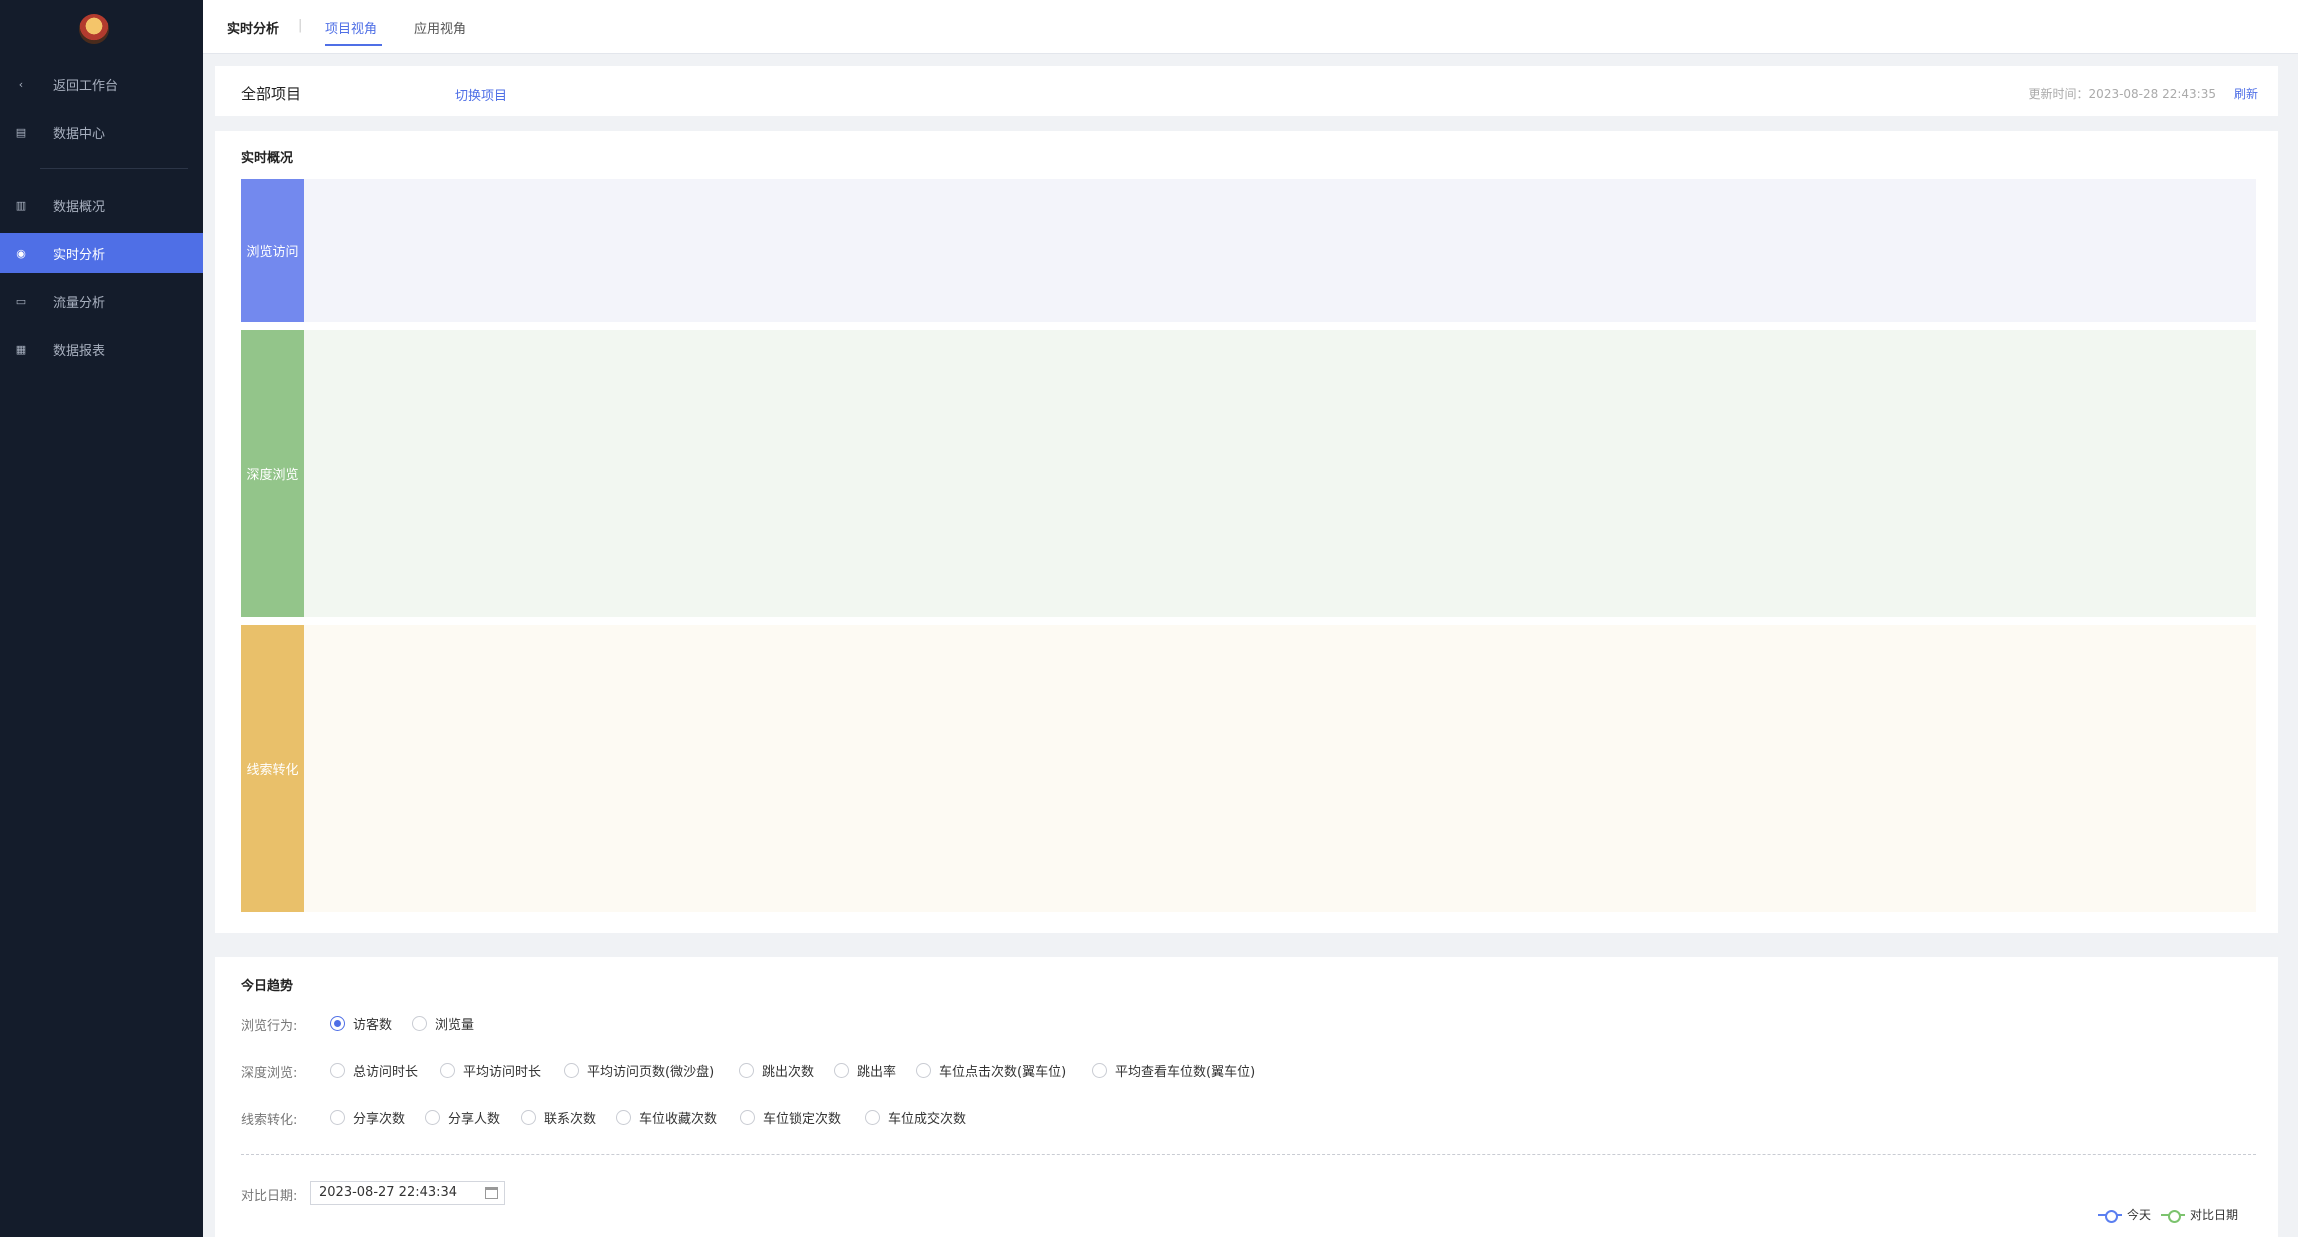  I want to click on refresh-link: 刷新, so click(2246, 93).